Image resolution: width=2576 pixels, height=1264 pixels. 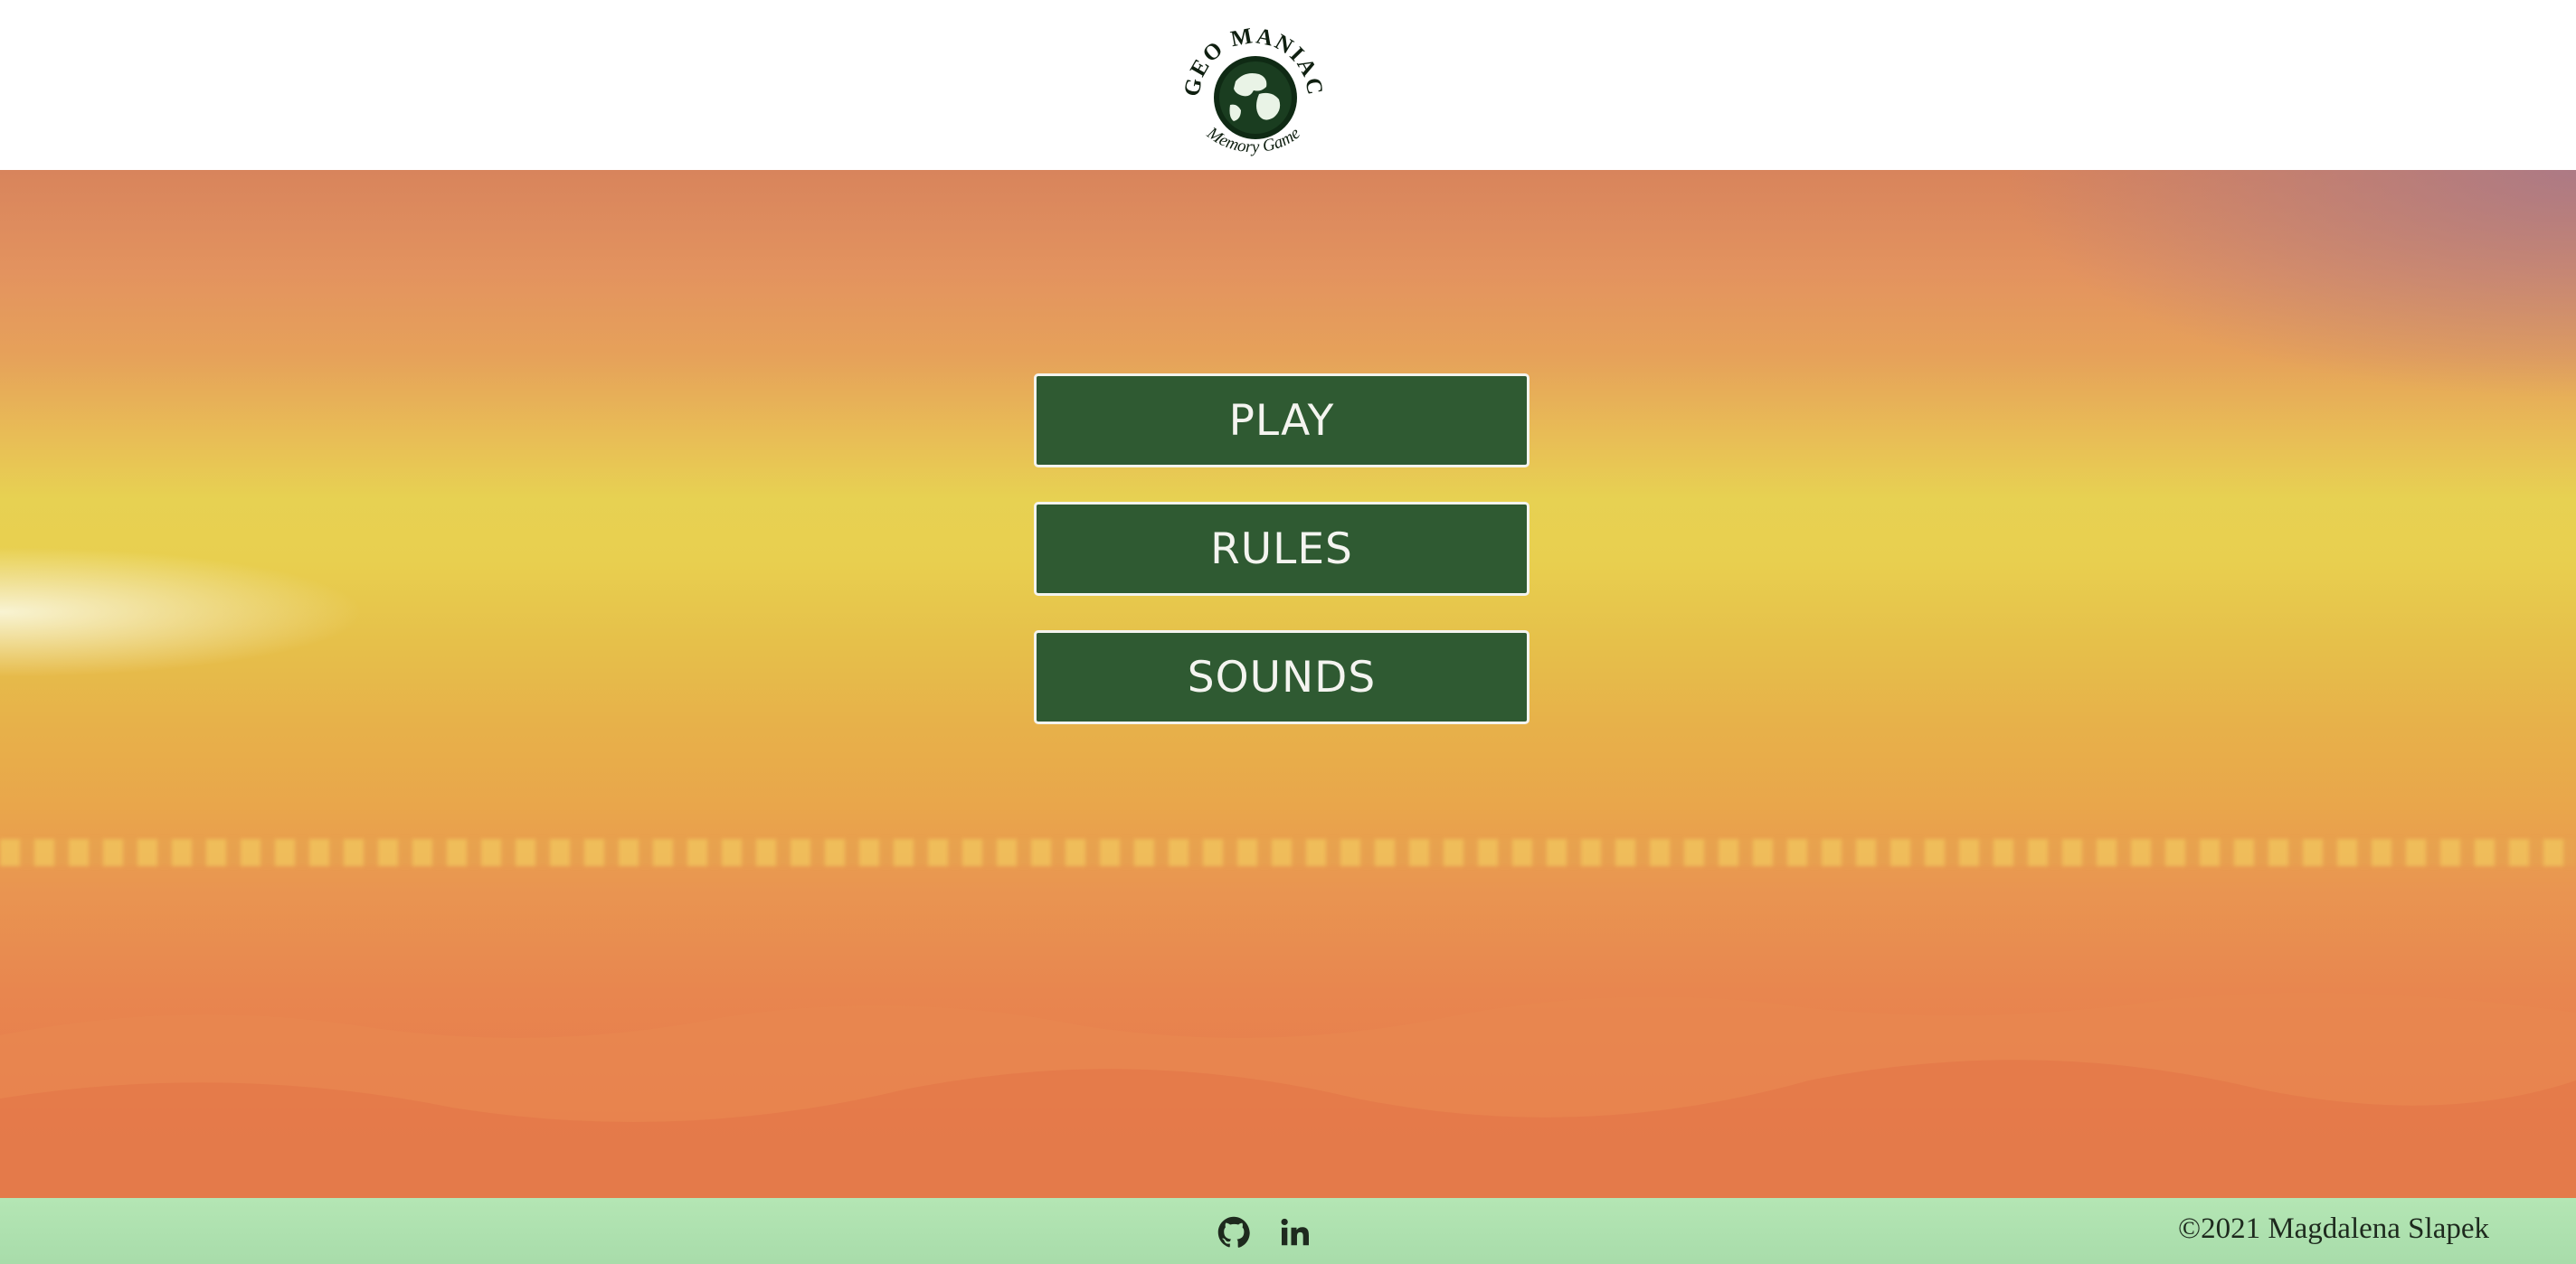 I want to click on github-icon, so click(x=1233, y=1232).